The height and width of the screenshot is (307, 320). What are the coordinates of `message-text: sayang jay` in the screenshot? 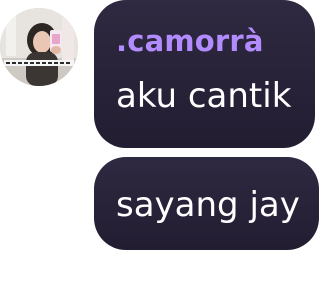 It's located at (208, 205).